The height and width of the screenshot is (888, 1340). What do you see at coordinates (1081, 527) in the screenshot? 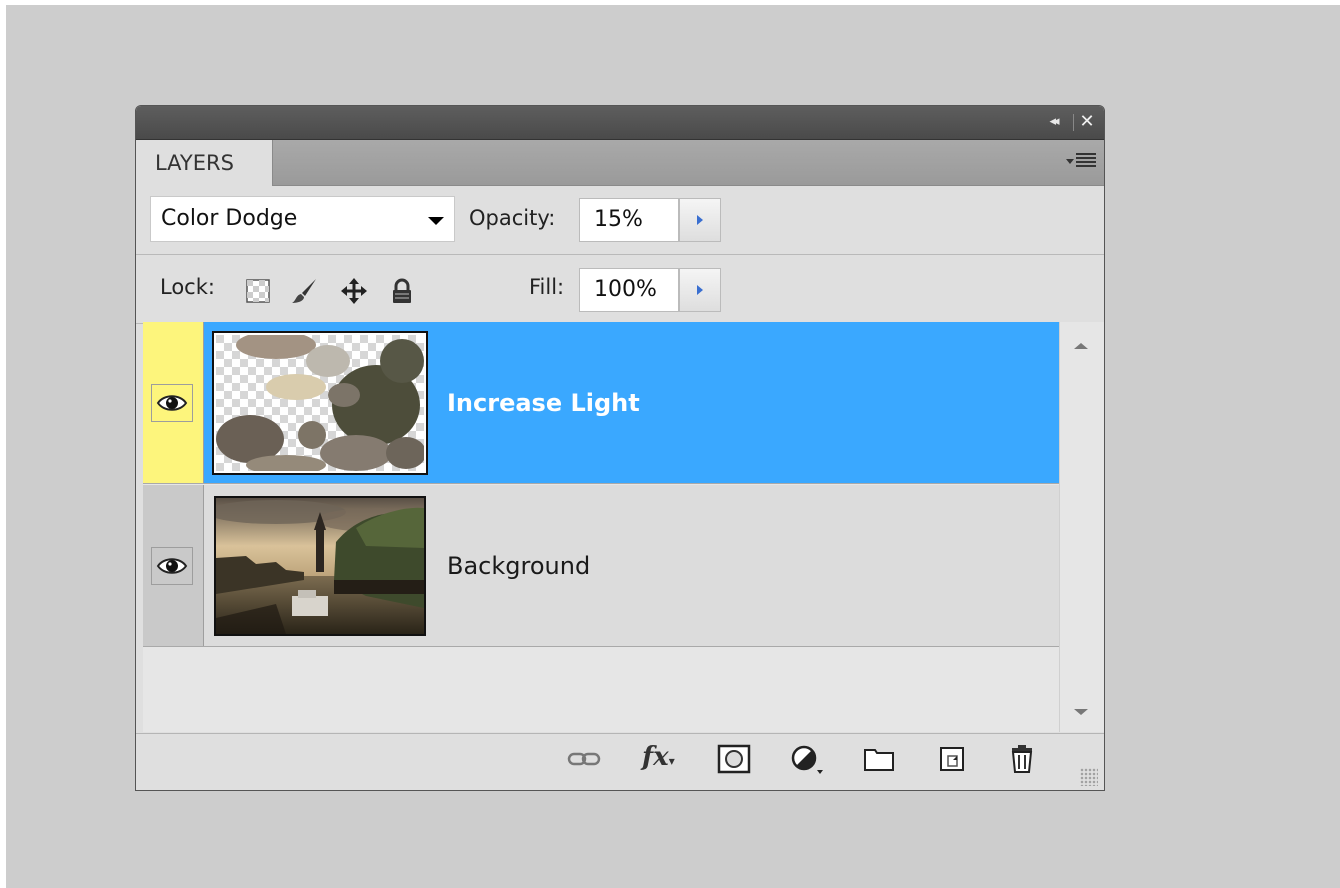
I see `layers-scrollbar` at bounding box center [1081, 527].